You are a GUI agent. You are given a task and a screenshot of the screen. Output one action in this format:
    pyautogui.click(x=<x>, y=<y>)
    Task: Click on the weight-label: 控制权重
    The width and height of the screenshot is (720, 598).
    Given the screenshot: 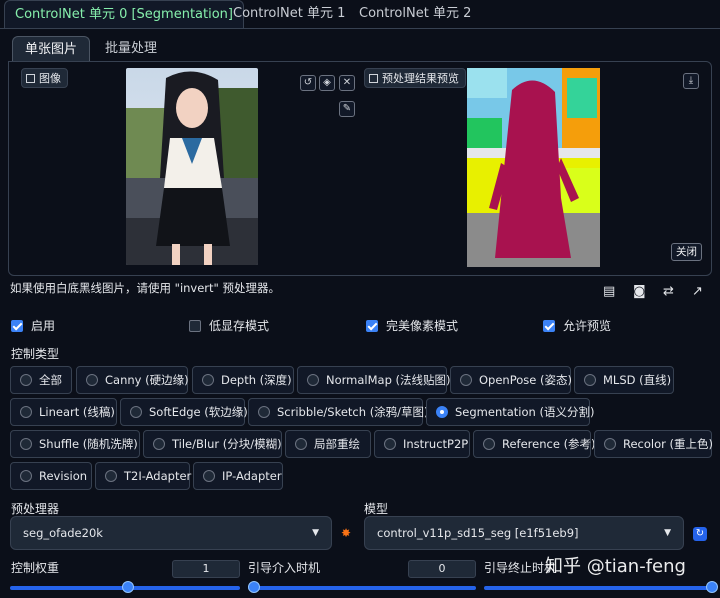 What is the action you would take?
    pyautogui.click(x=35, y=568)
    